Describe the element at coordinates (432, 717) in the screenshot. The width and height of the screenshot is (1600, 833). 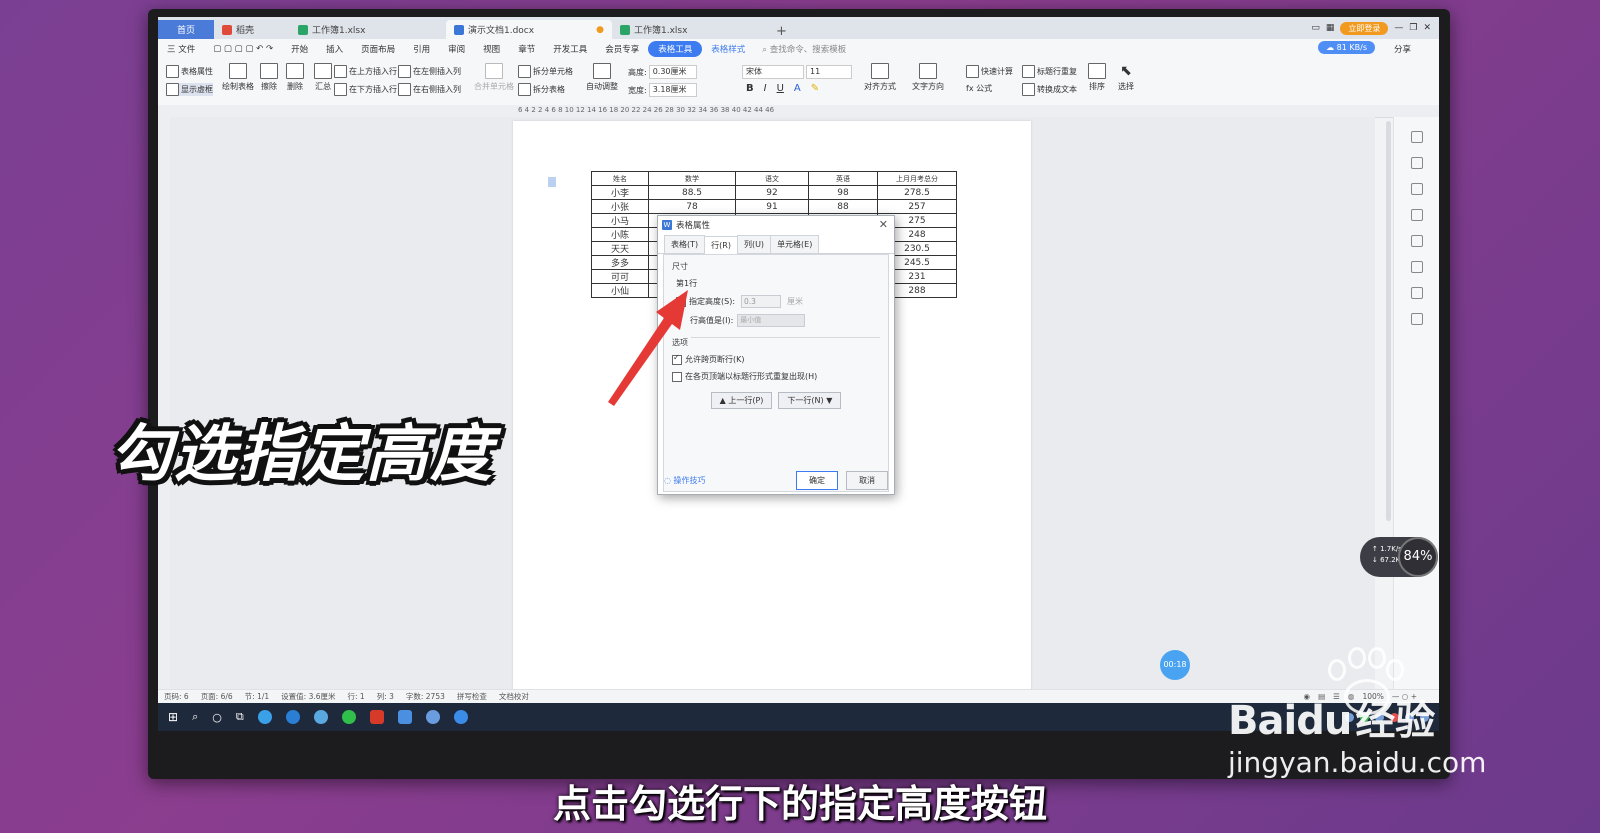
I see `network-app-icon` at that location.